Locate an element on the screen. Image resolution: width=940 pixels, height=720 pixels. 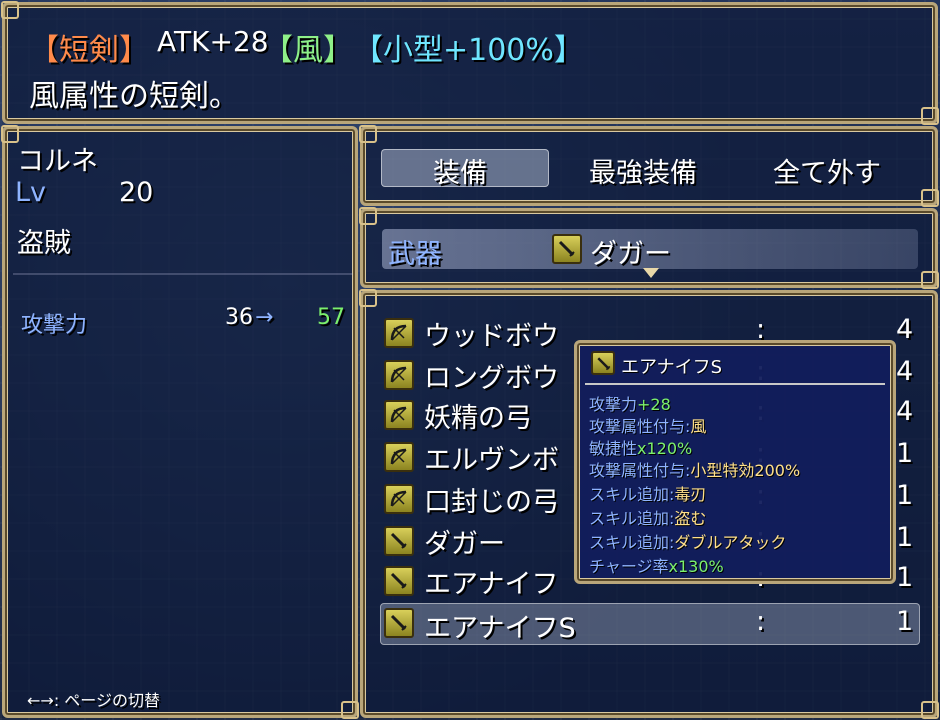
tooltip-line: 敏捷性x120% is located at coordinates (641, 448).